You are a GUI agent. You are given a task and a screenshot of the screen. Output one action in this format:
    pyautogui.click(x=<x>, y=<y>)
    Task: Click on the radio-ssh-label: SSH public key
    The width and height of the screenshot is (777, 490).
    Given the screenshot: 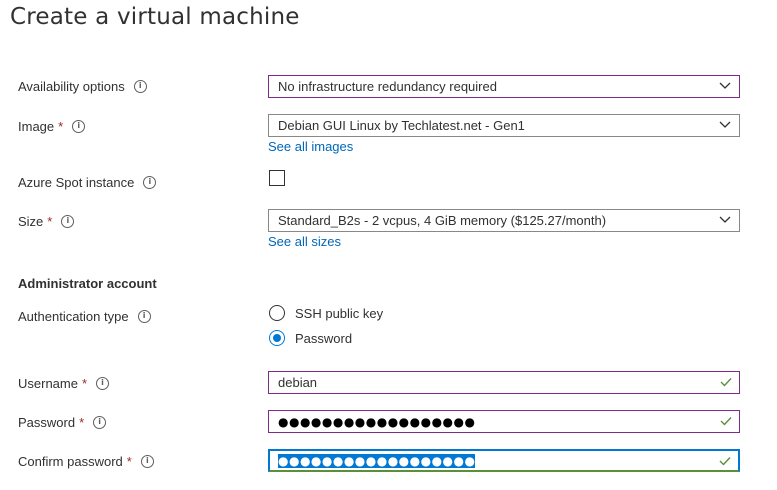 What is the action you would take?
    pyautogui.click(x=339, y=313)
    